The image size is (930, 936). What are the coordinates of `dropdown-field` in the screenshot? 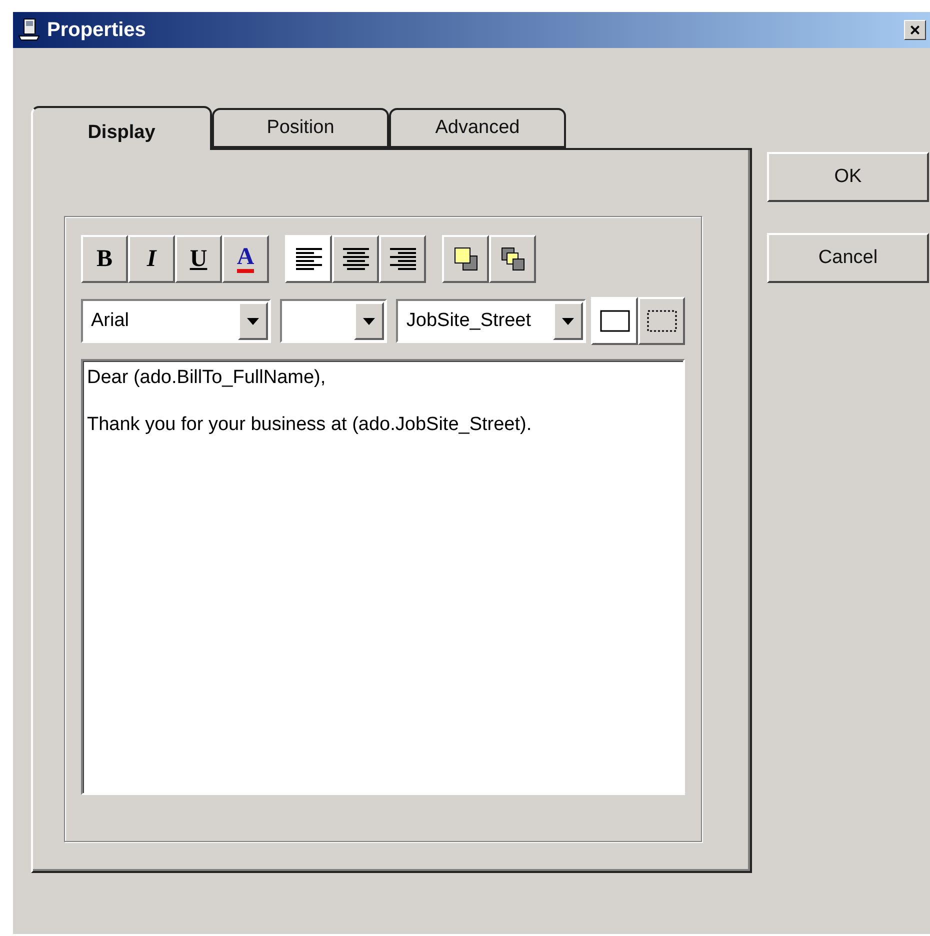 It's located at (334, 321).